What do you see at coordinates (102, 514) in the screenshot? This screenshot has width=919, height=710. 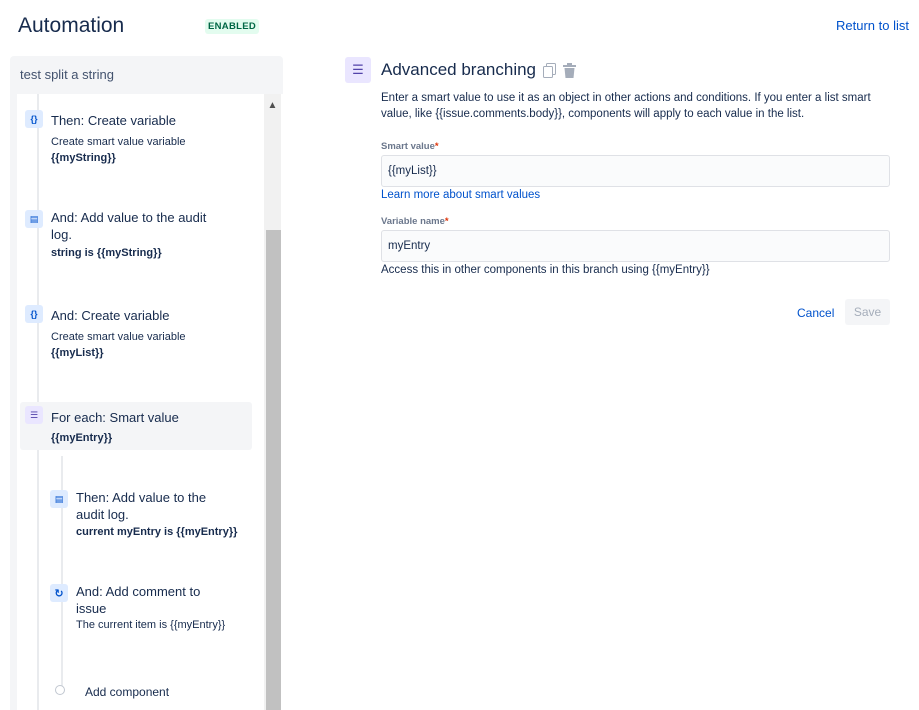 I see `component-title-line2: audit log.` at bounding box center [102, 514].